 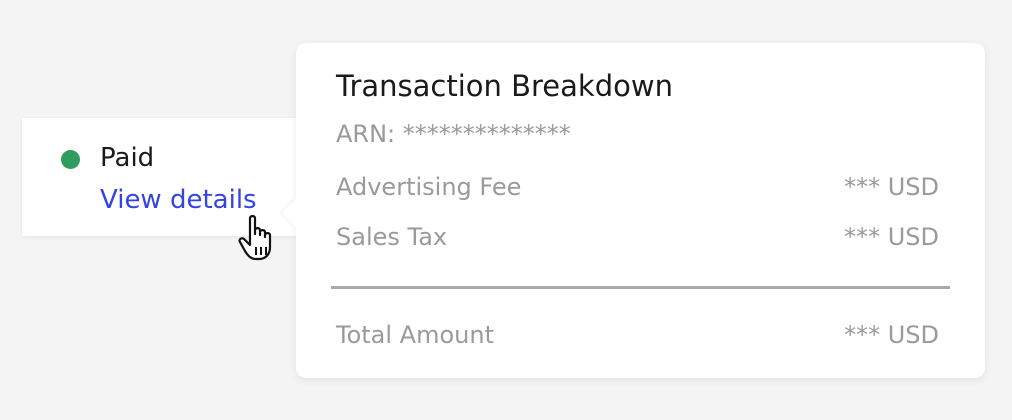 I want to click on hand-pointer-icon, so click(x=255, y=238).